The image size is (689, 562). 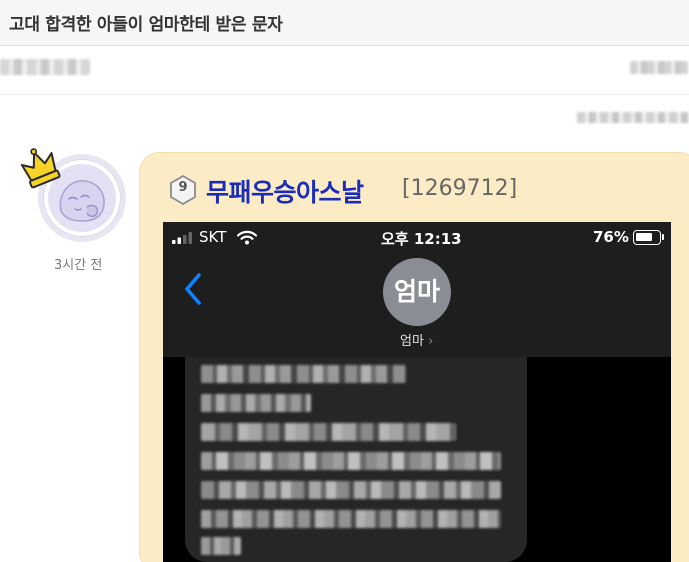 What do you see at coordinates (285, 191) in the screenshot?
I see `author-nickname: 무패우승아스날` at bounding box center [285, 191].